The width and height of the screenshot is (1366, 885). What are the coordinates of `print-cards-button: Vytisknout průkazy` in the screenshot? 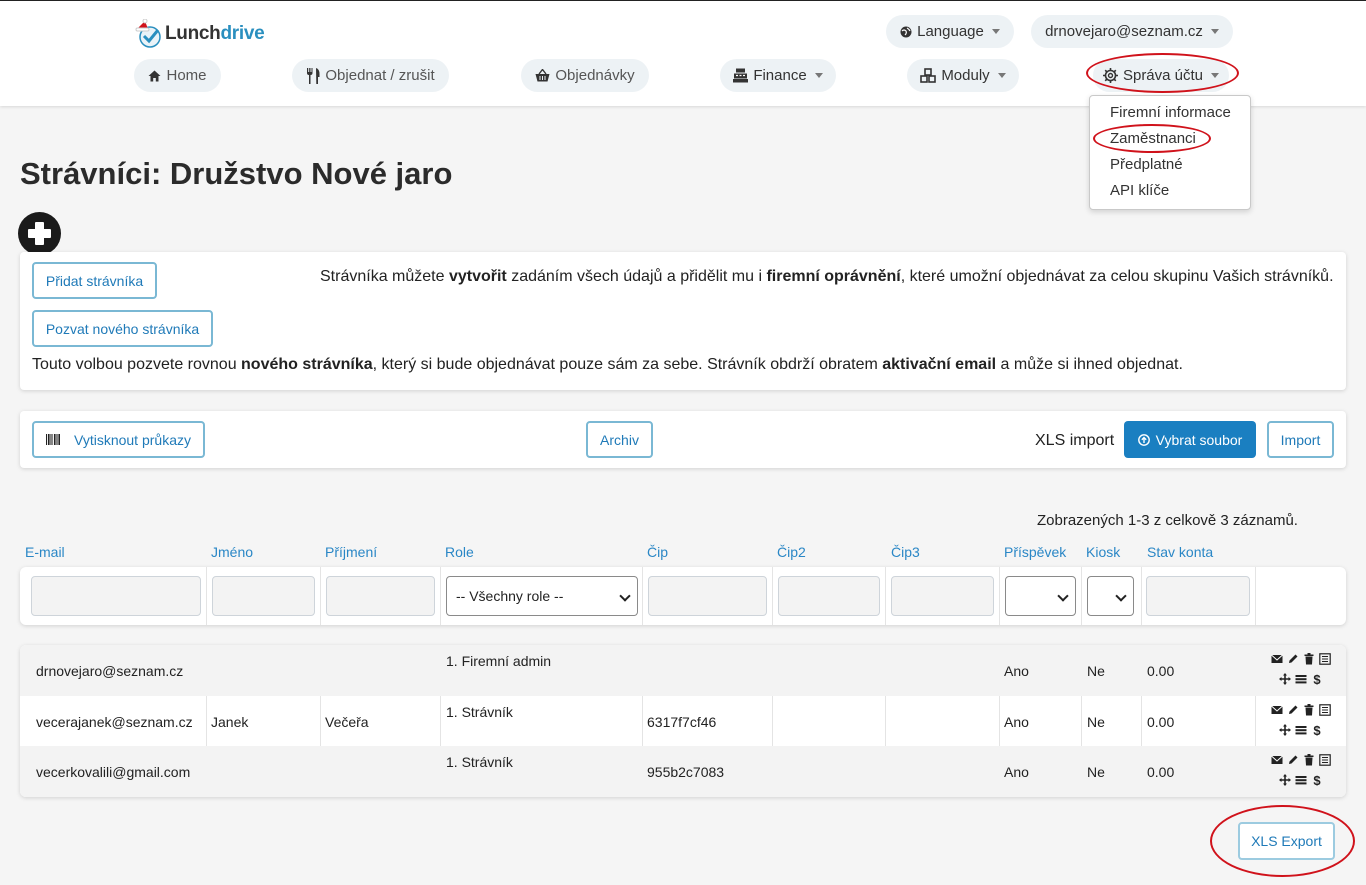 It's located at (118, 439).